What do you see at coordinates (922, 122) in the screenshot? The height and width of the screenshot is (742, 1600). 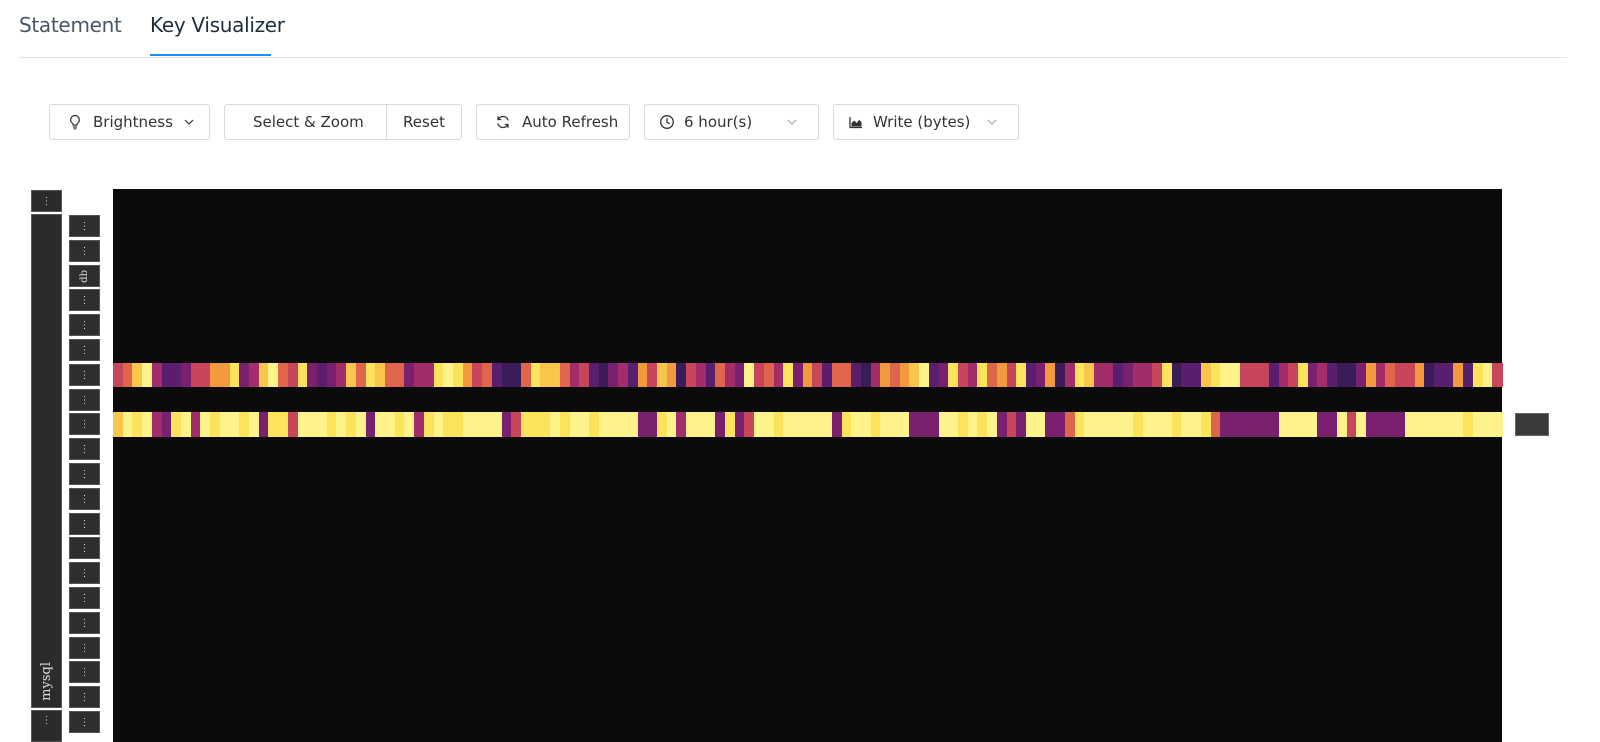 I see `metric-value: Write (bytes)` at bounding box center [922, 122].